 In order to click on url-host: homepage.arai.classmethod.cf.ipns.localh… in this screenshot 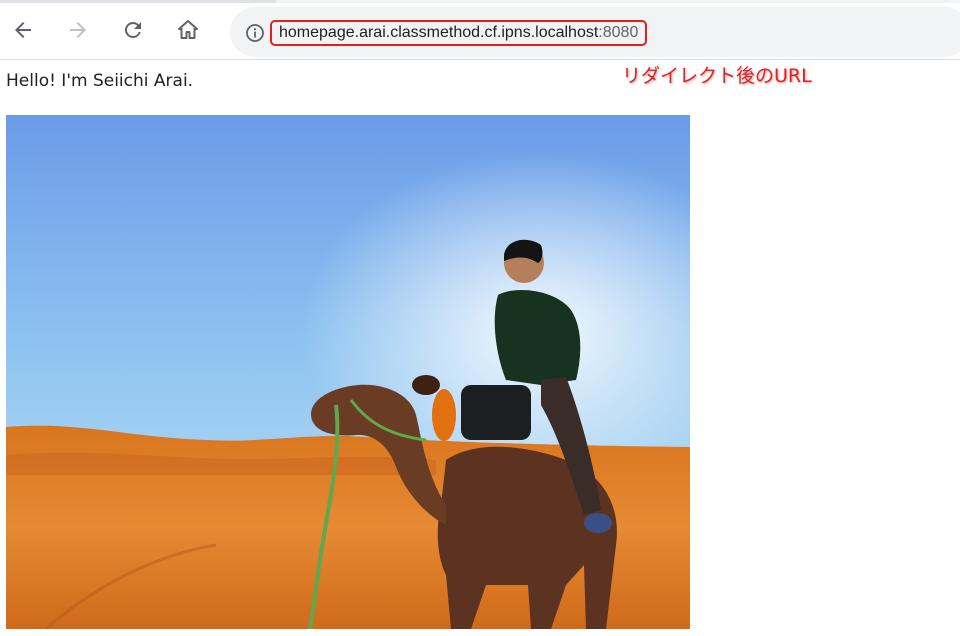, I will do `click(439, 32)`.